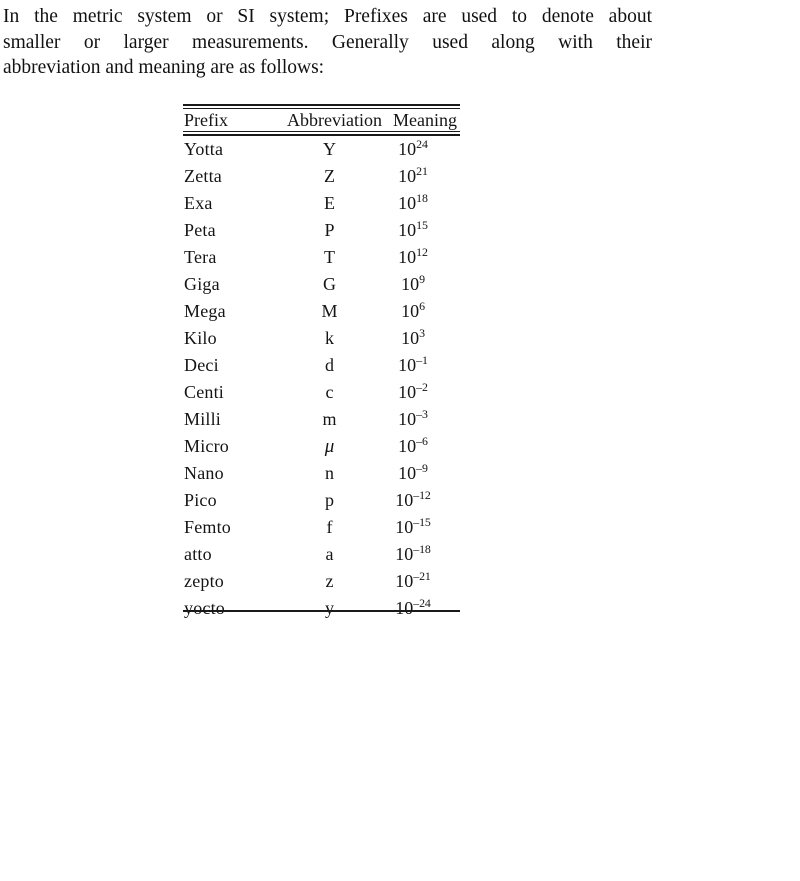 This screenshot has height=881, width=800. Describe the element at coordinates (200, 257) in the screenshot. I see `cell-prefix: Tera` at that location.